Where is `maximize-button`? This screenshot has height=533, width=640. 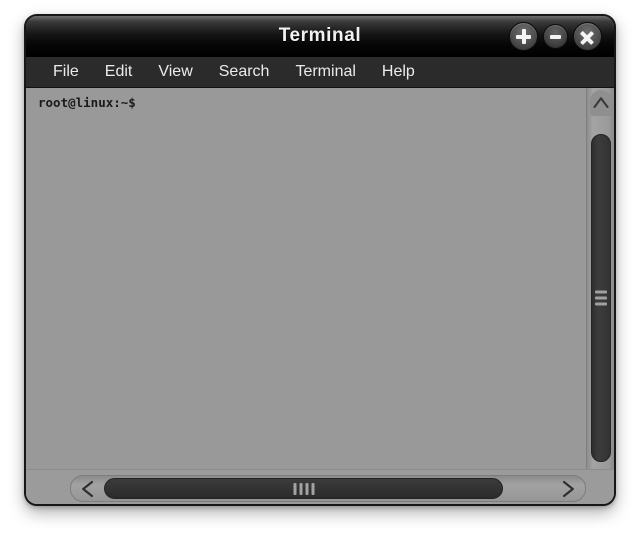 maximize-button is located at coordinates (523, 36).